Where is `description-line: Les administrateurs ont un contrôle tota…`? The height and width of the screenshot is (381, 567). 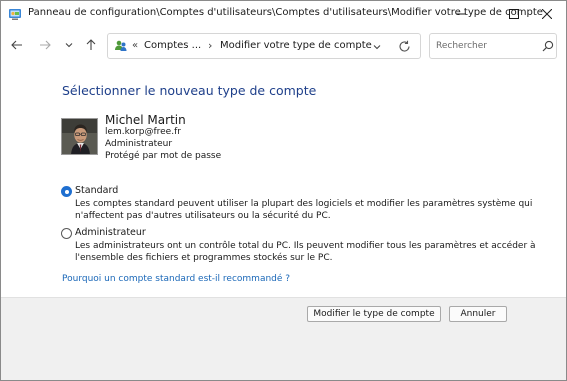 description-line: Les administrateurs ont un contrôle tota… is located at coordinates (305, 246).